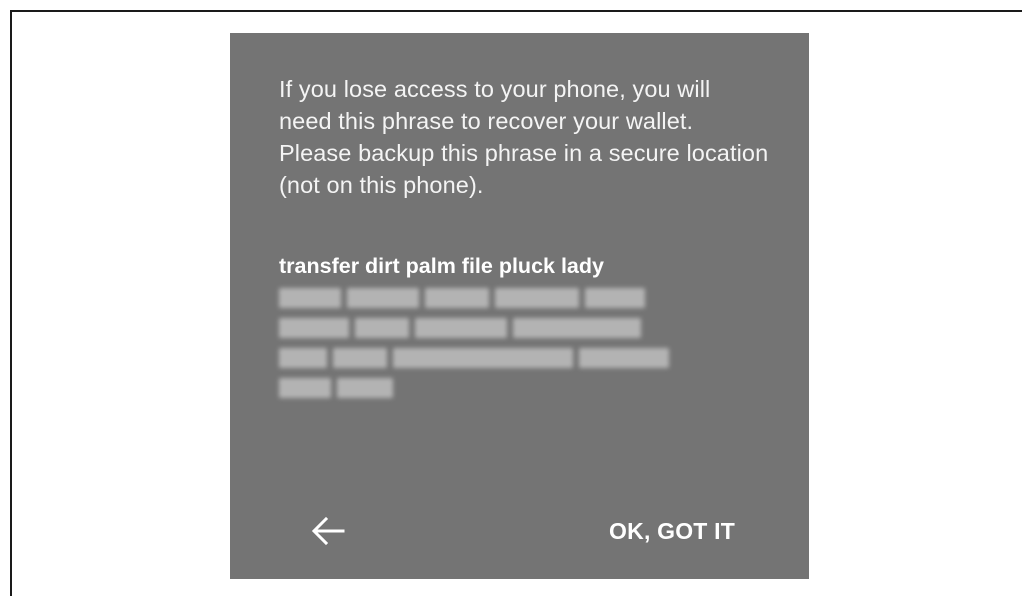 This screenshot has width=1022, height=596. What do you see at coordinates (441, 266) in the screenshot?
I see `recovery-phrase-visible: transfer dirt palm file pluck lady` at bounding box center [441, 266].